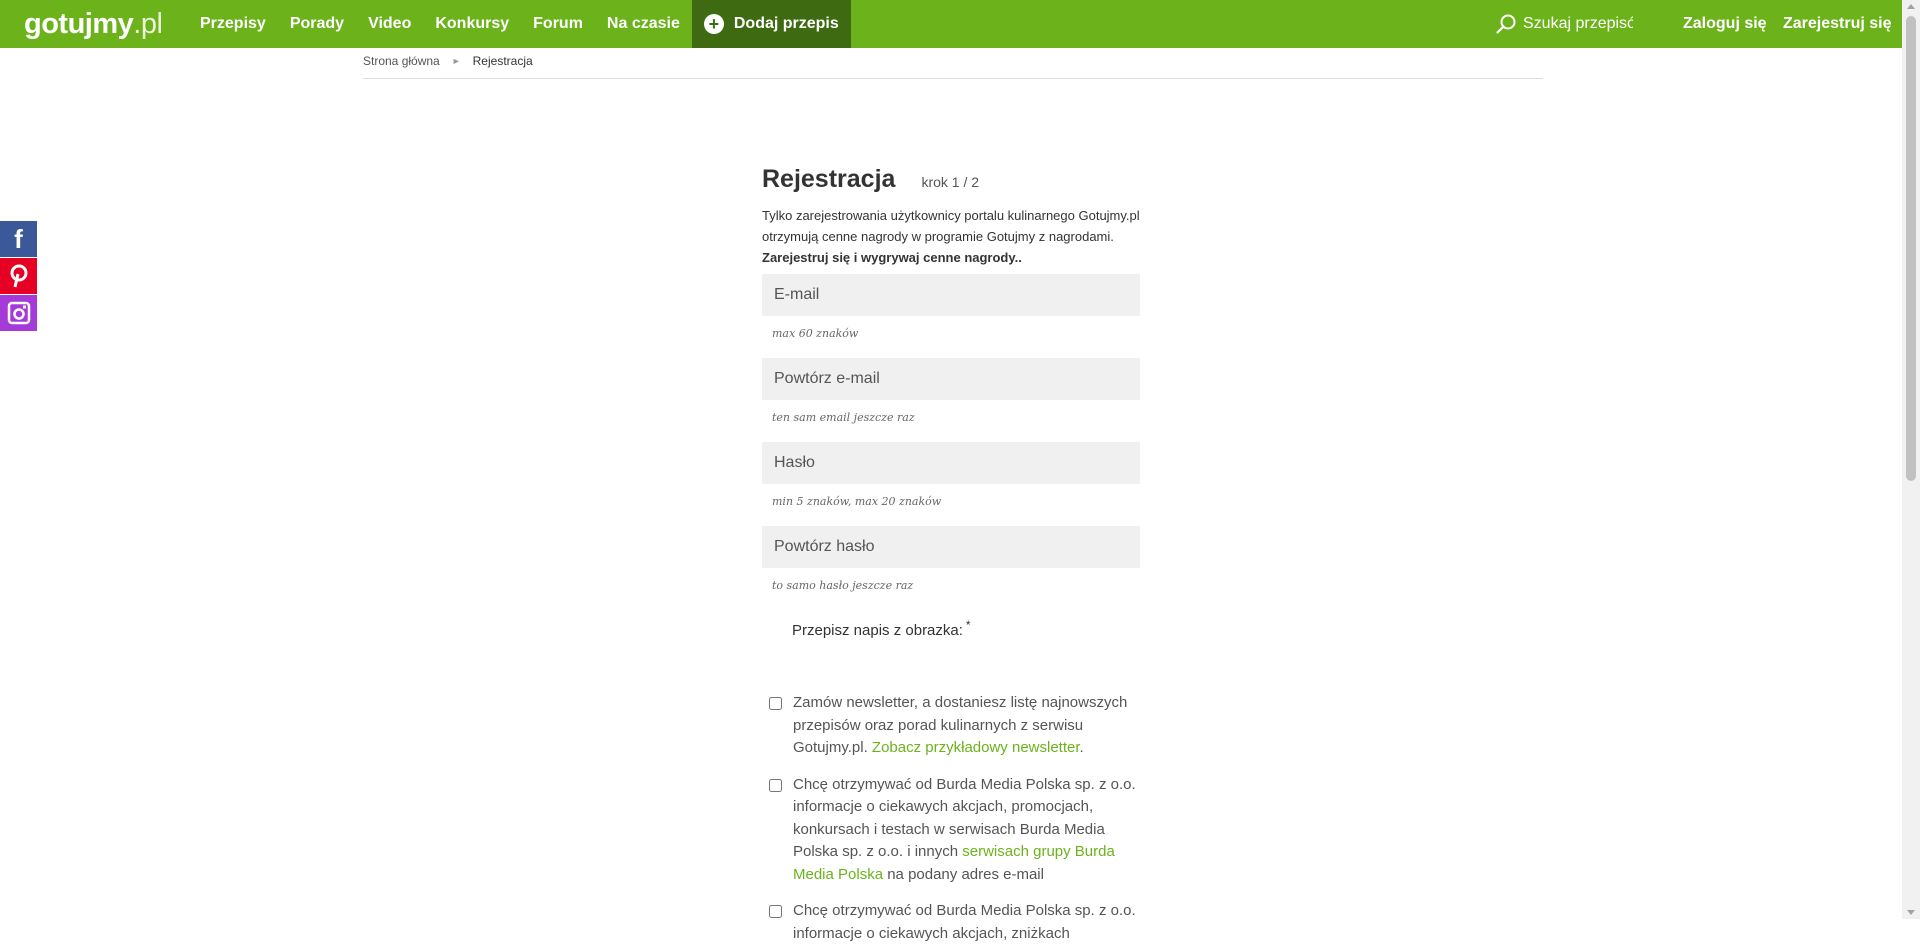  I want to click on breadcrumb: Strona główna ► Rejestracja, so click(953, 66).